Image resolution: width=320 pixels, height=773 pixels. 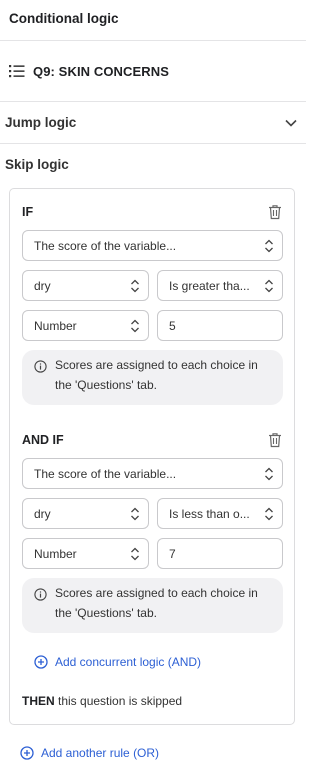 I want to click on rule-header-and-if: AND IF, so click(x=152, y=440).